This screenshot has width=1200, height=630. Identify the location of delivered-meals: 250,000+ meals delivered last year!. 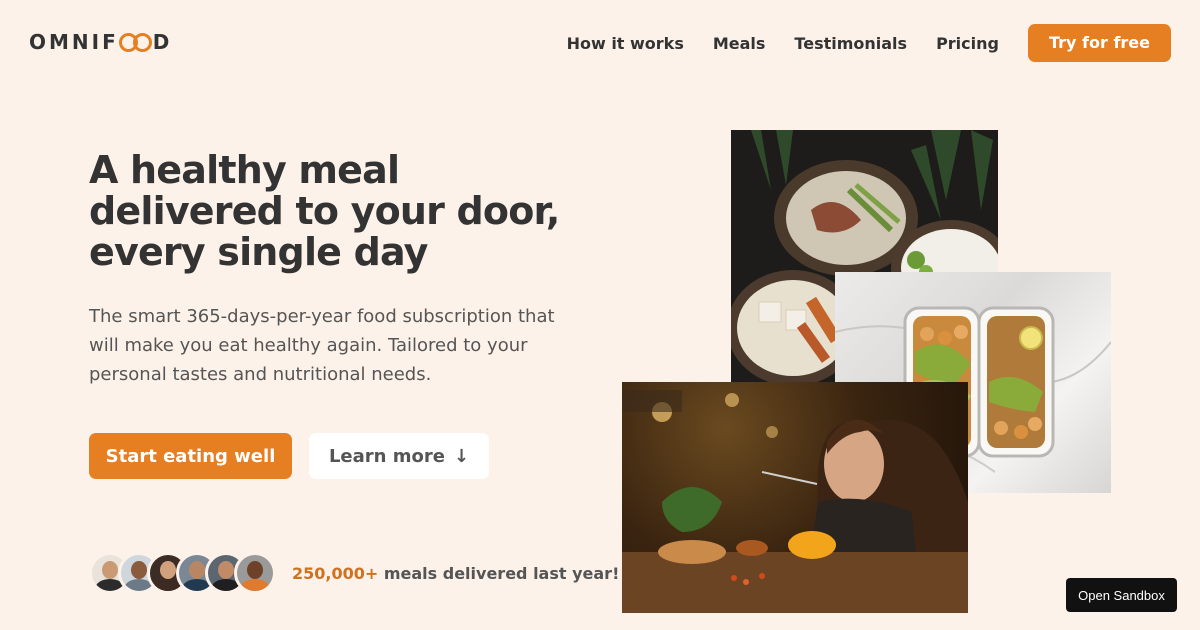
(354, 573).